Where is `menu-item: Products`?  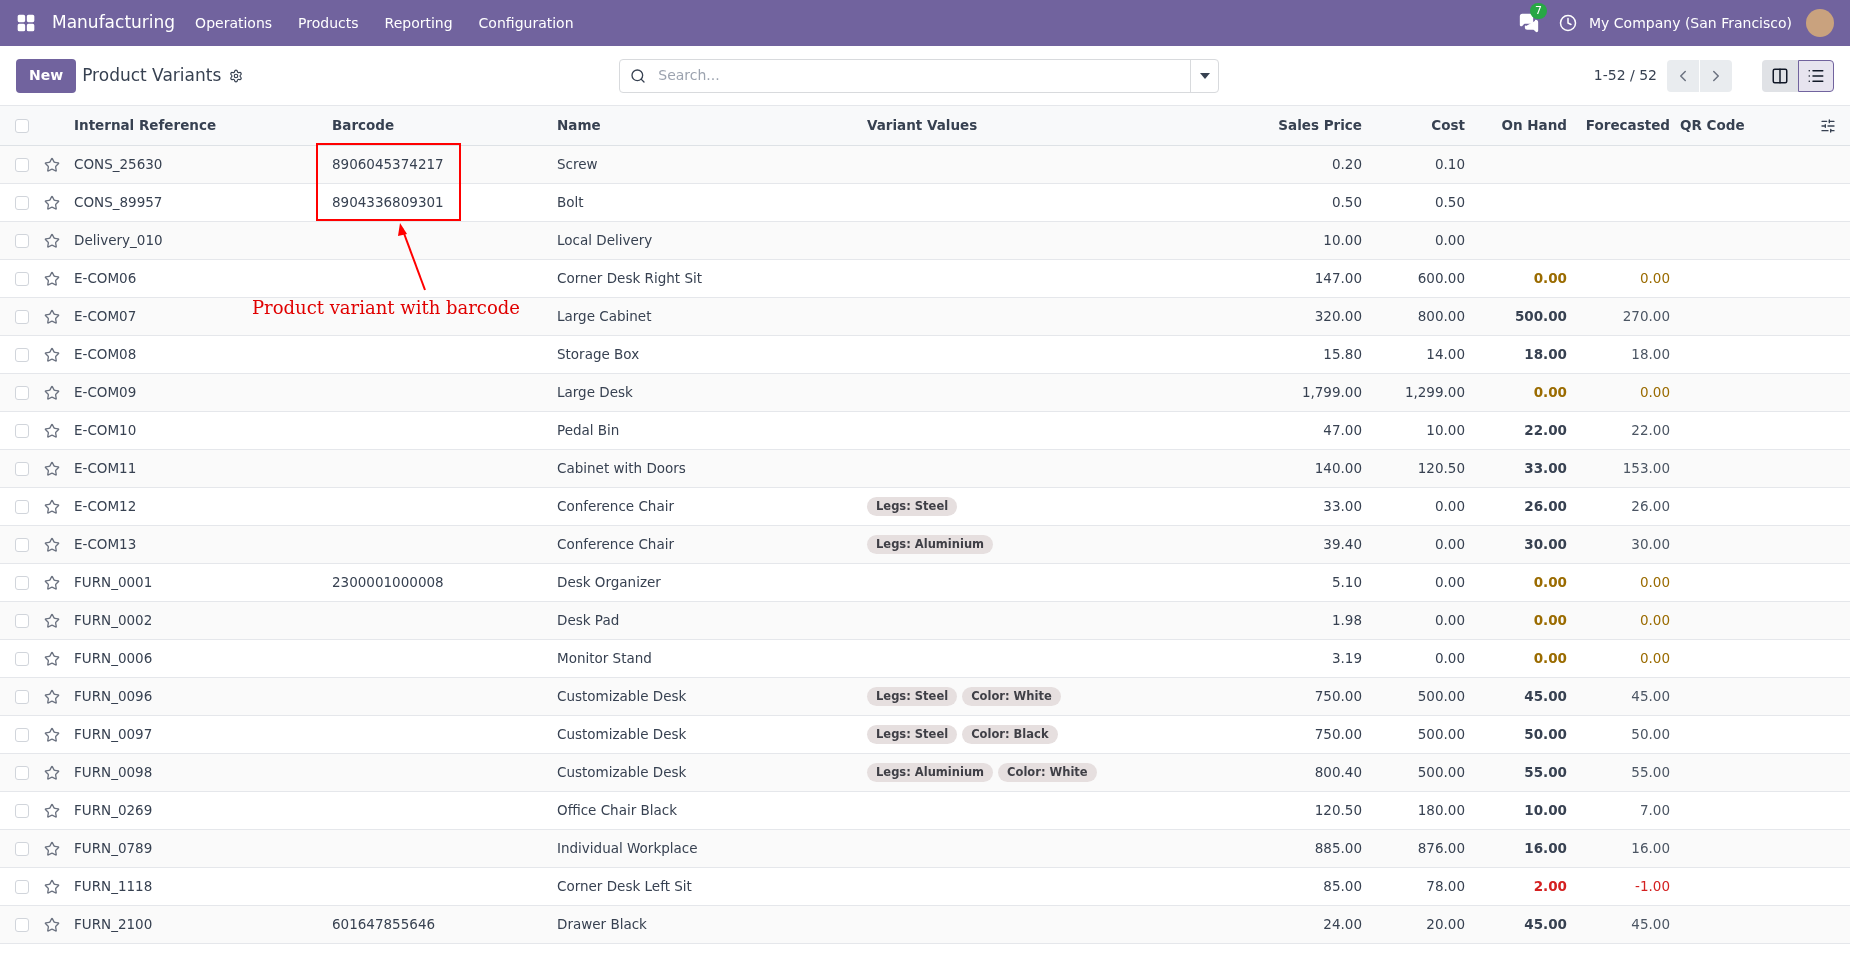 menu-item: Products is located at coordinates (328, 23).